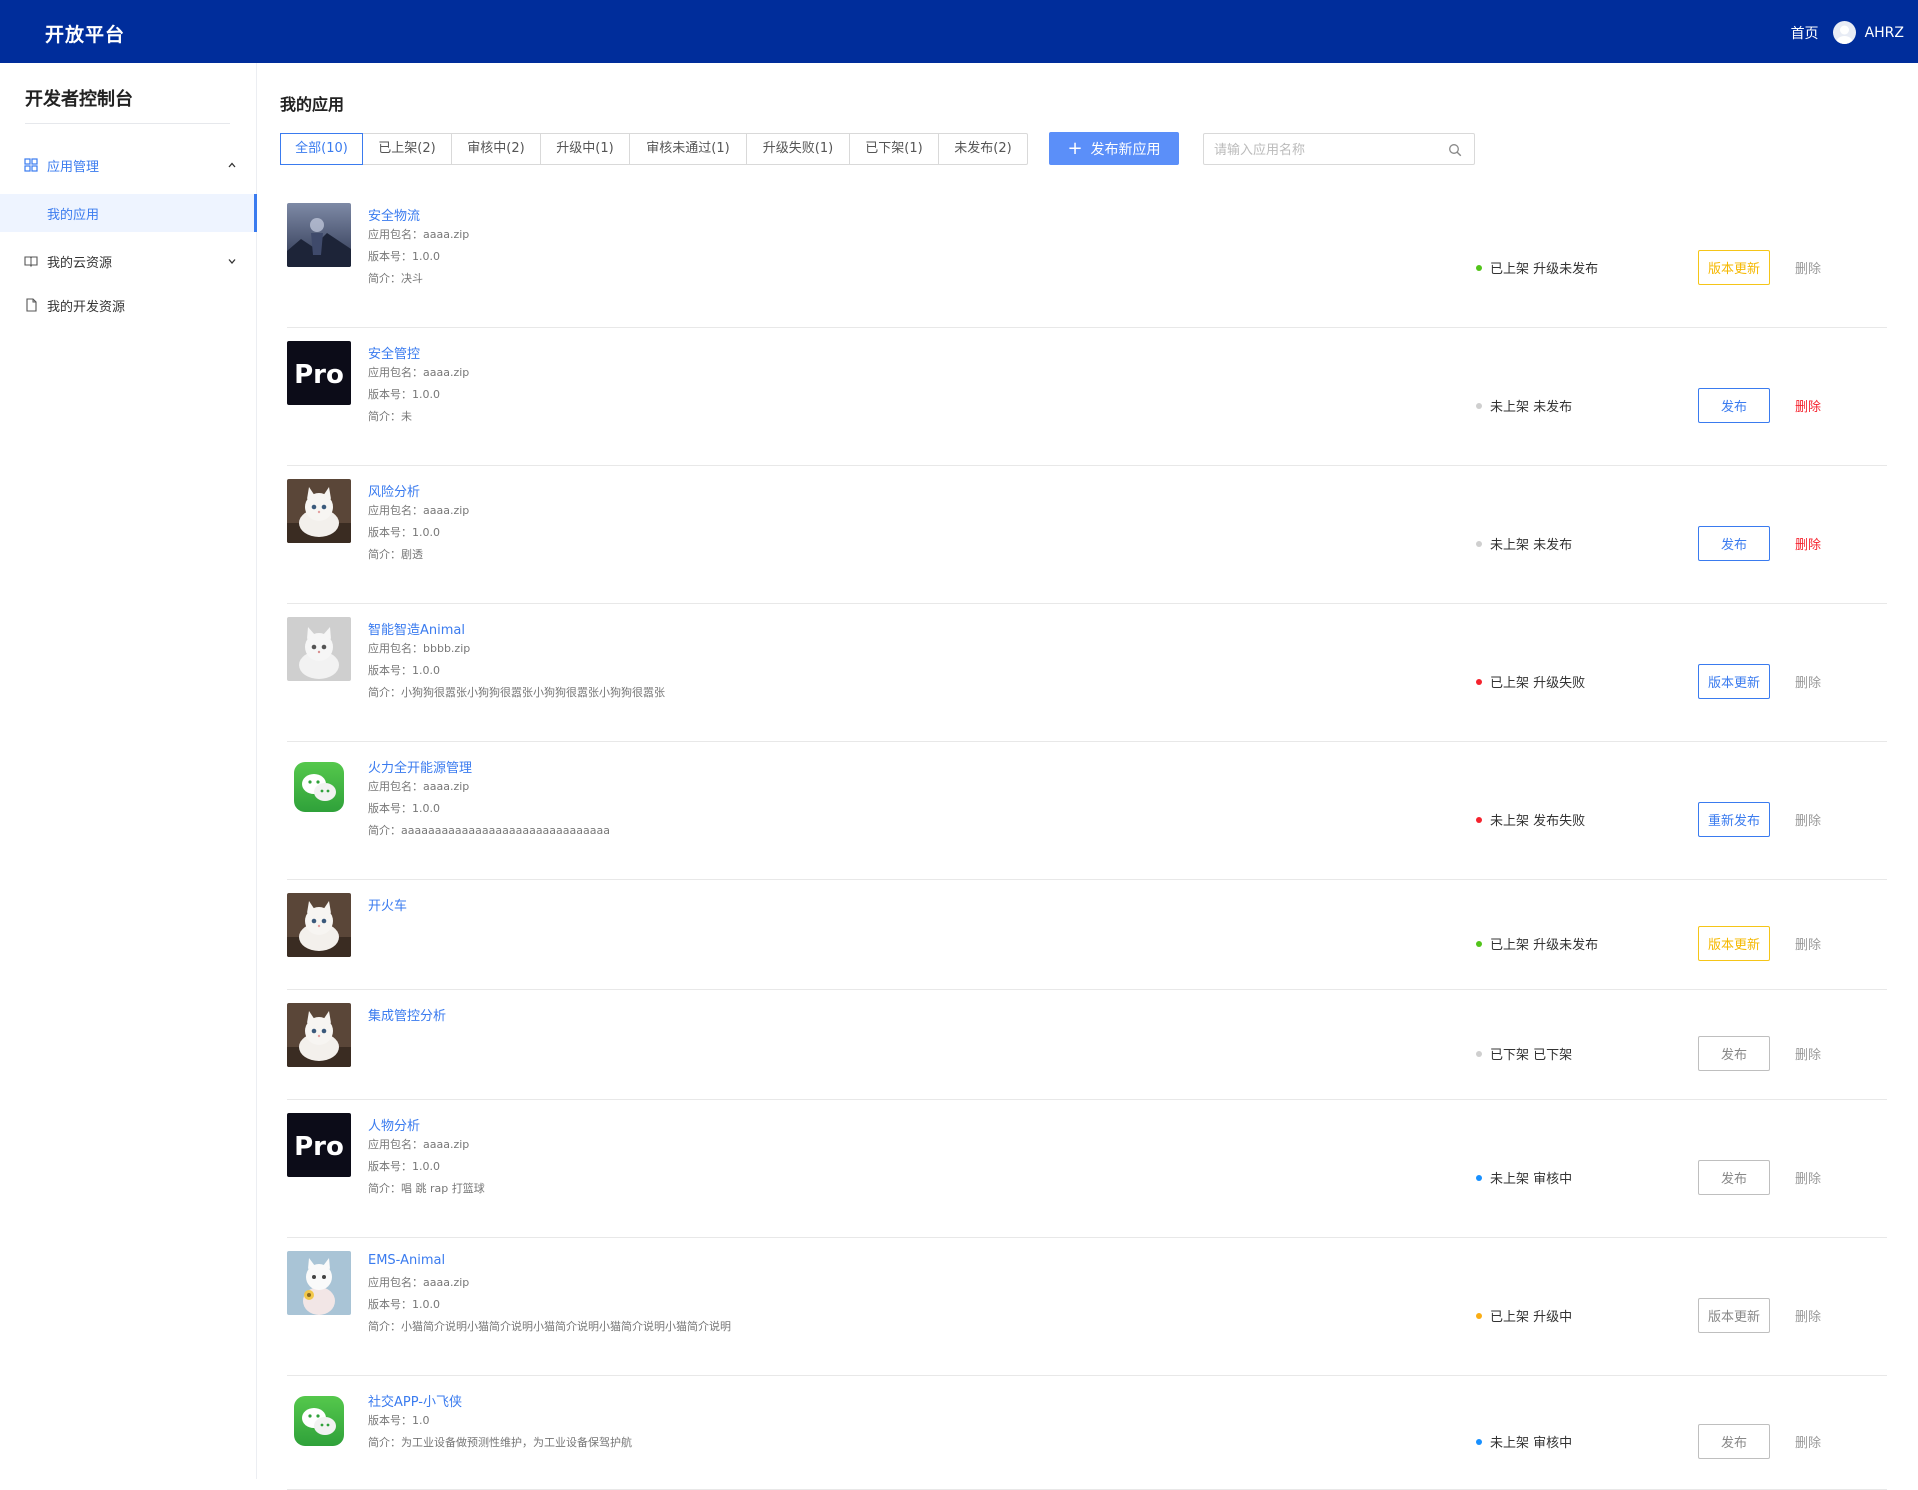  What do you see at coordinates (1537, 943) in the screenshot?
I see `status-text: 已上架 升级未发布` at bounding box center [1537, 943].